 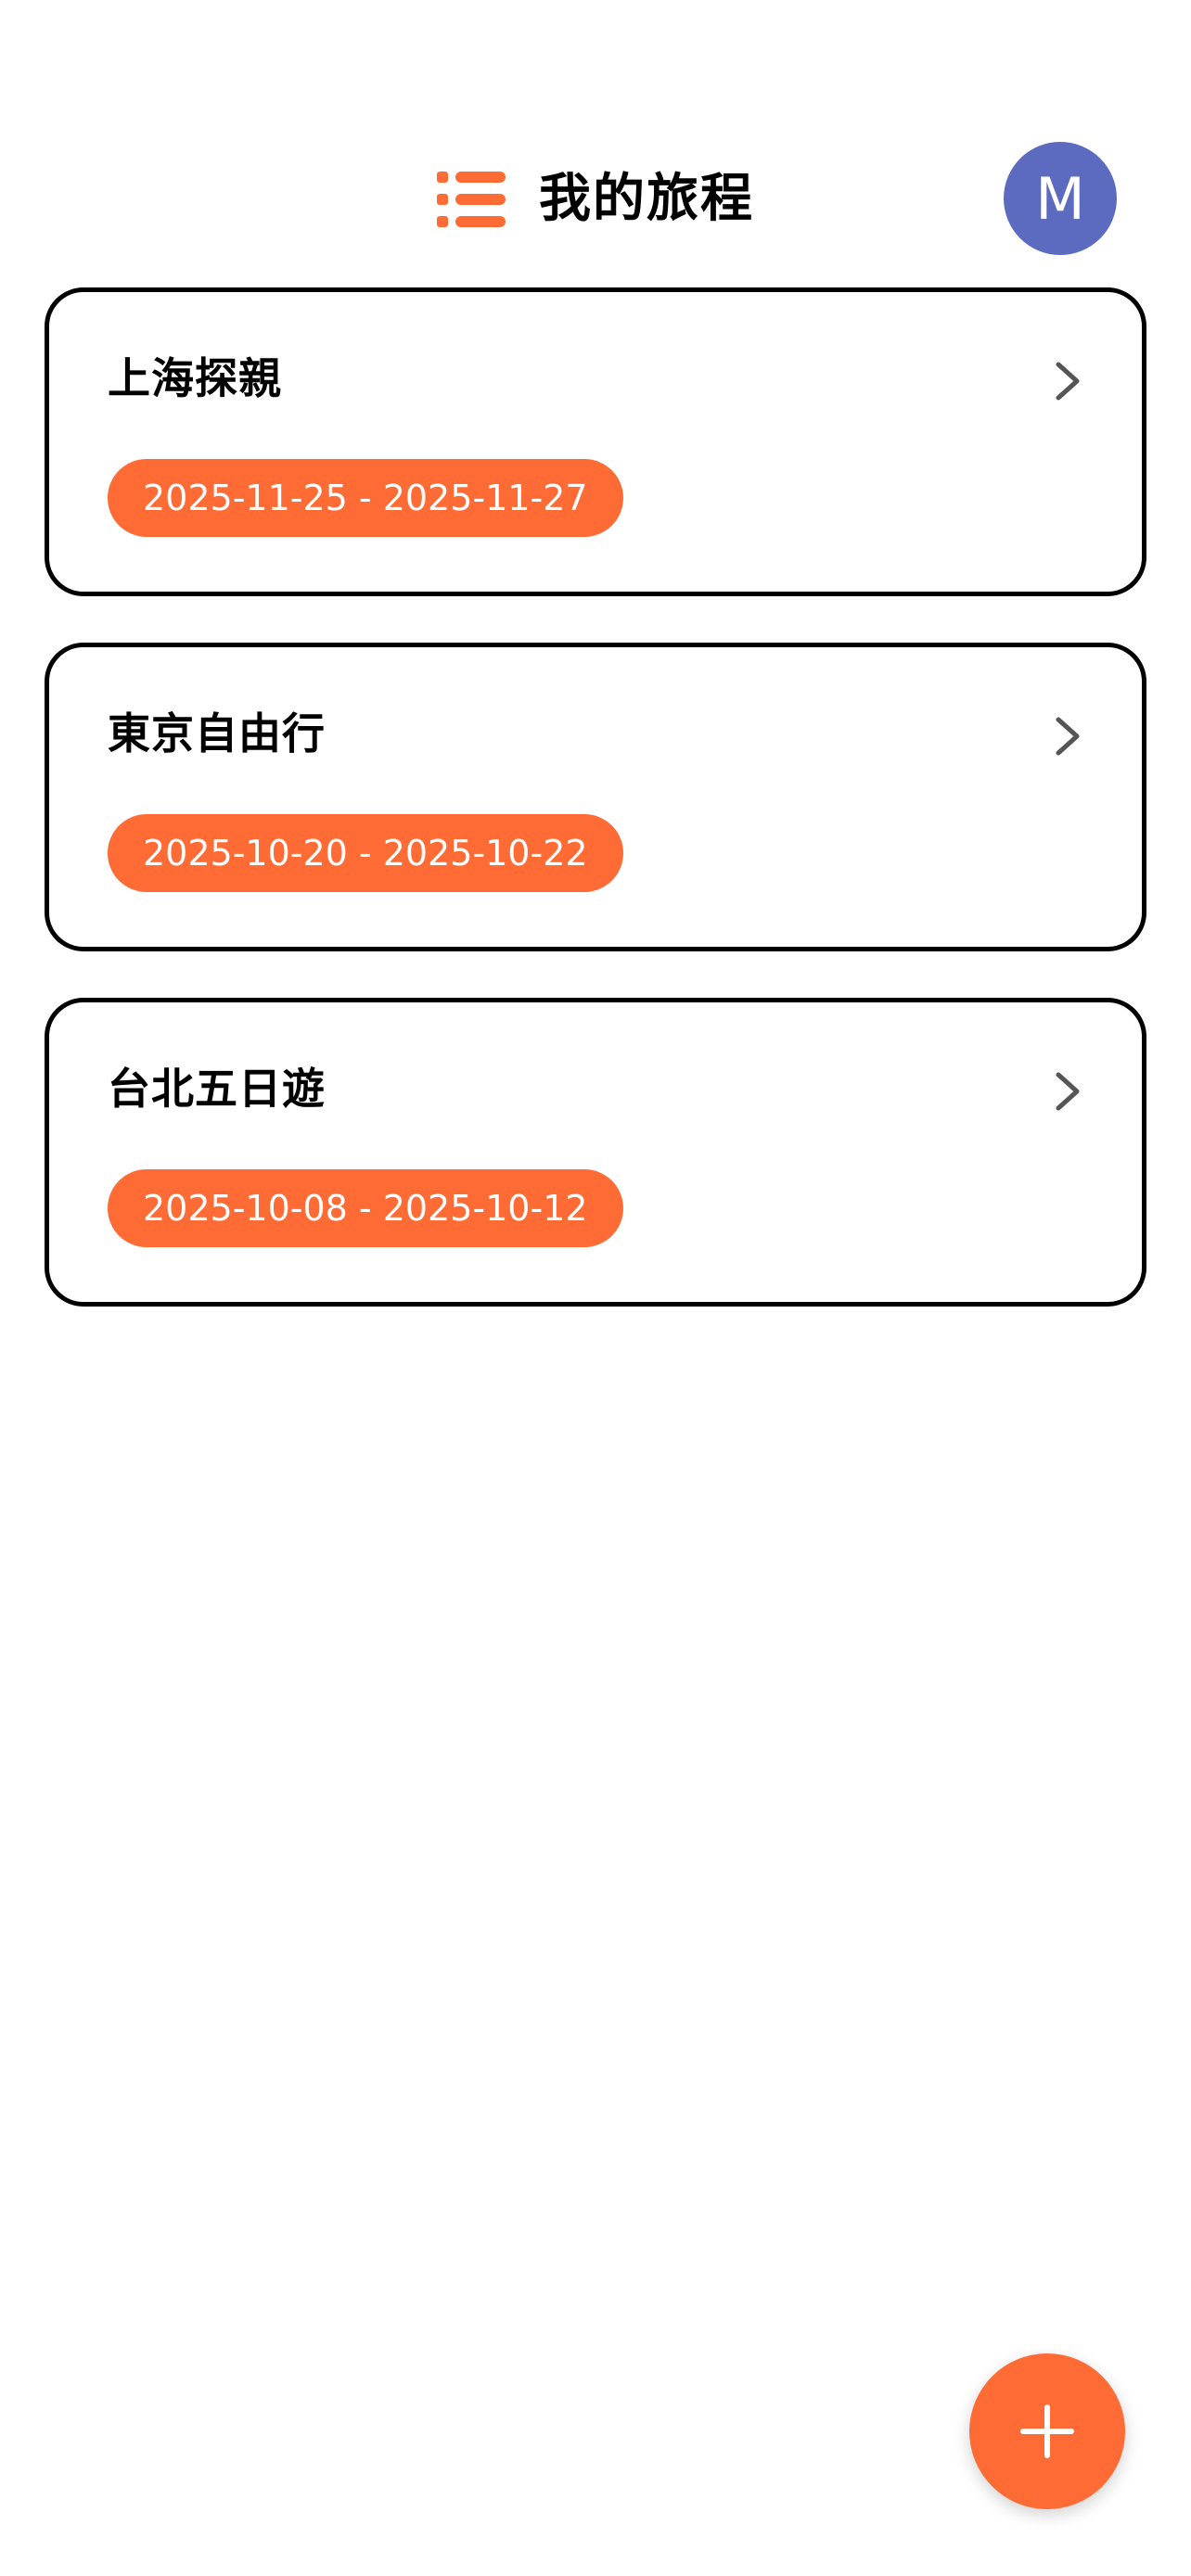 What do you see at coordinates (647, 199) in the screenshot?
I see `page-title: 我的旅程` at bounding box center [647, 199].